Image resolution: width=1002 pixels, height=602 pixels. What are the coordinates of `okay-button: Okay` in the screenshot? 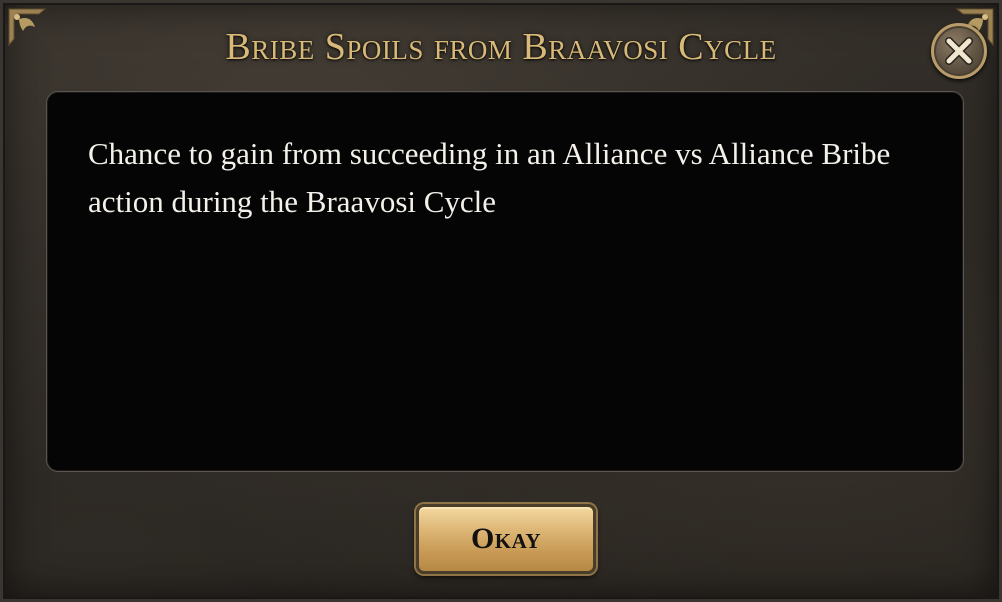 It's located at (506, 539).